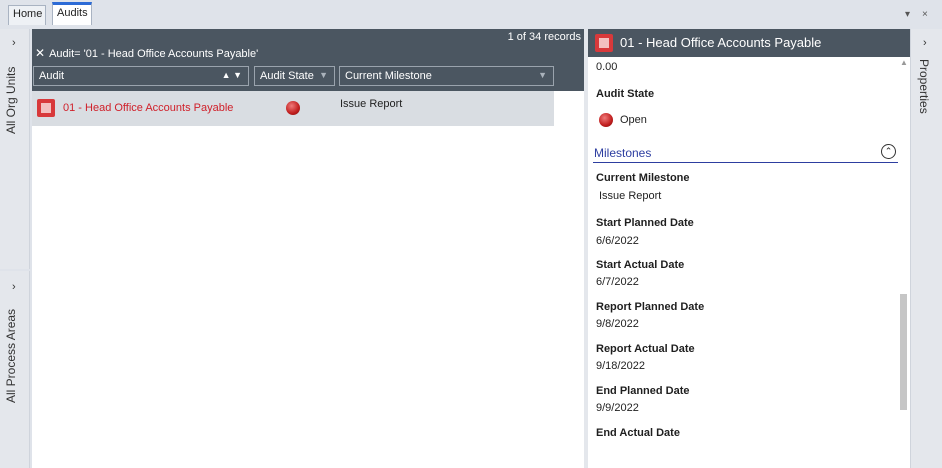  Describe the element at coordinates (544, 37) in the screenshot. I see `record-count: 1 of 34 records` at that location.